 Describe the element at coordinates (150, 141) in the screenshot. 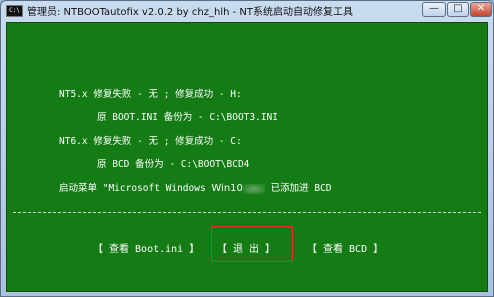

I see `nt6-status-line: NT6.x 修复失败 - 无 ; 修复成功 - C:` at that location.